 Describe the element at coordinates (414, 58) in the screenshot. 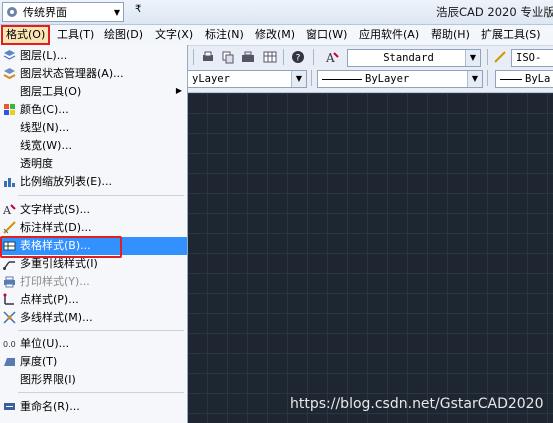

I see `text-style-combo: Standard ▼` at that location.